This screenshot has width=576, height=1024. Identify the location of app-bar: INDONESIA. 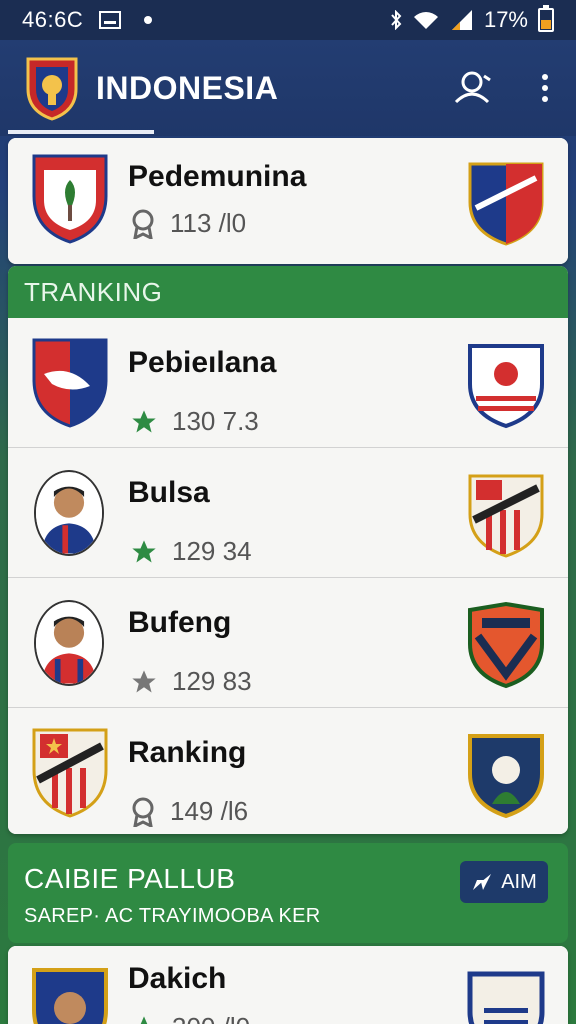
(288, 88).